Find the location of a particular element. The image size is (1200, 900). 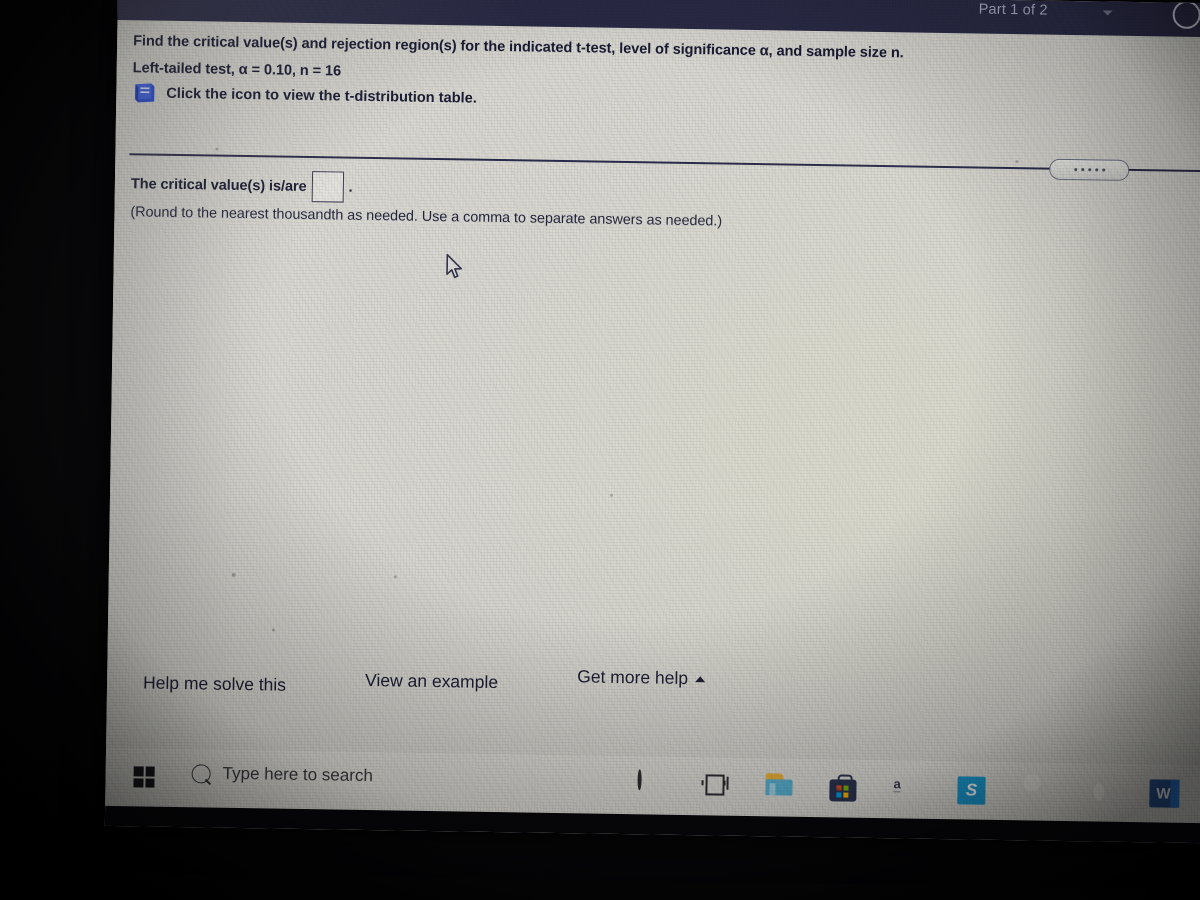

opera-browser-icon is located at coordinates (1100, 793).